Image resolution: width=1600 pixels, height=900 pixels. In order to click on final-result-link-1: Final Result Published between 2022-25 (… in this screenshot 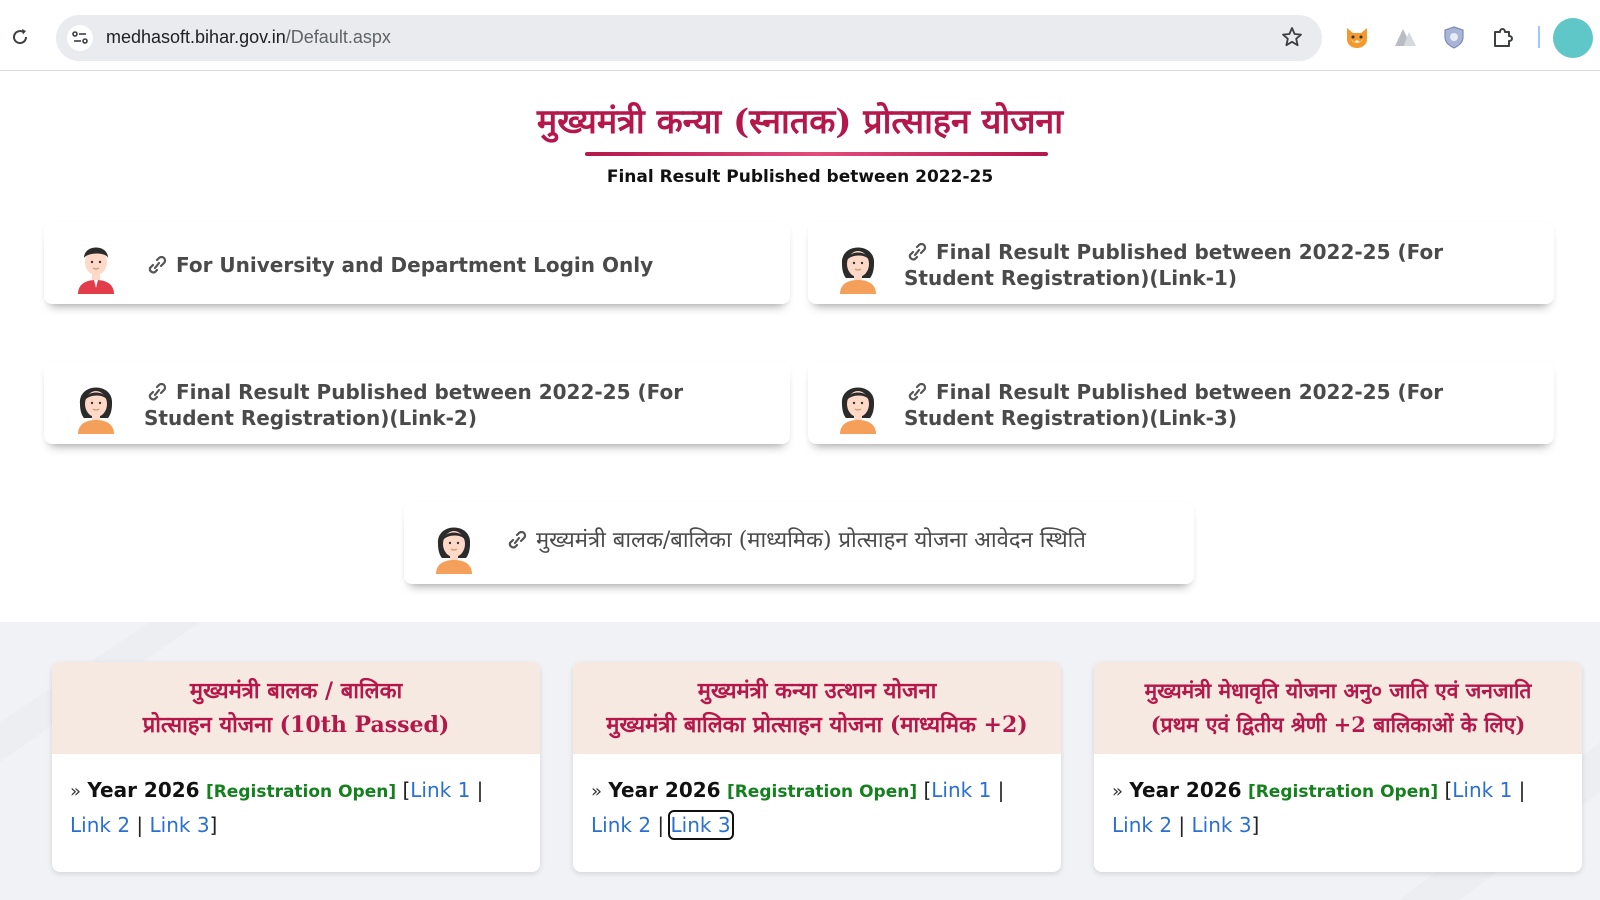, I will do `click(1173, 265)`.